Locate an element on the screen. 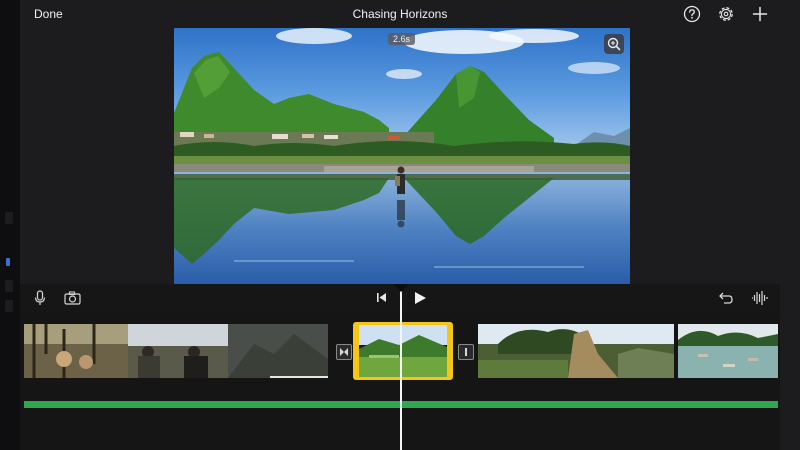  help-icon is located at coordinates (692, 14).